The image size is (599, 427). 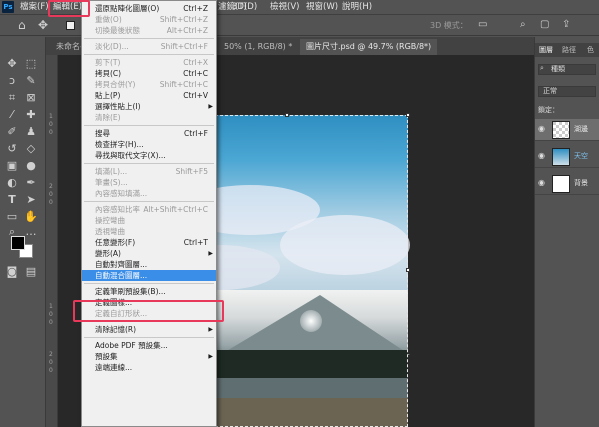 I want to click on menu-item: 填滿(L)... Shift+F5, so click(x=149, y=171).